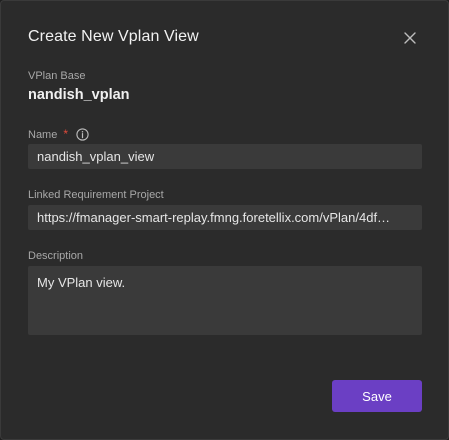 Image resolution: width=449 pixels, height=440 pixels. I want to click on name-label: Name, so click(43, 135).